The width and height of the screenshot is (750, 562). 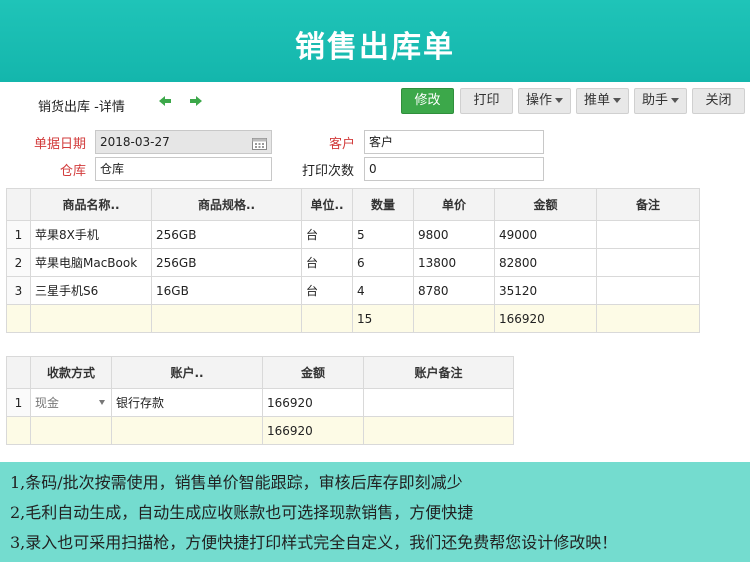 What do you see at coordinates (259, 142) in the screenshot?
I see `calendar-icon` at bounding box center [259, 142].